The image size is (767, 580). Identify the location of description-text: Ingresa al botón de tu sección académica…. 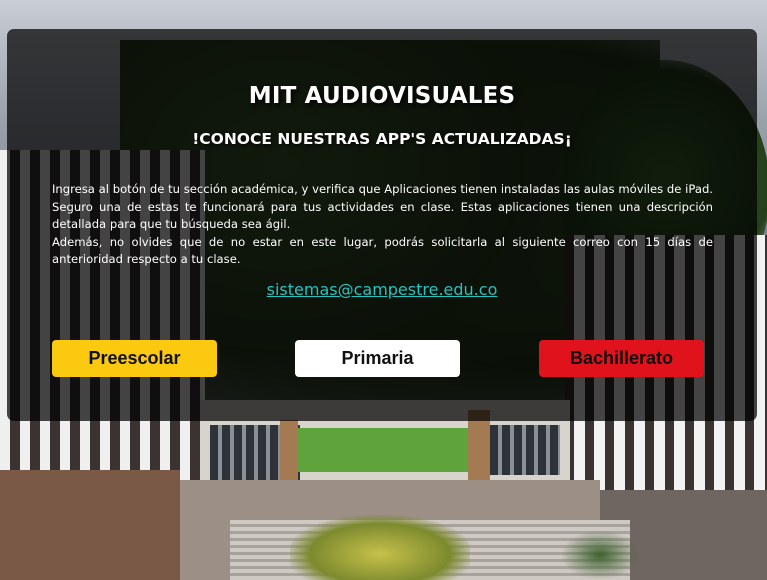
(382, 225).